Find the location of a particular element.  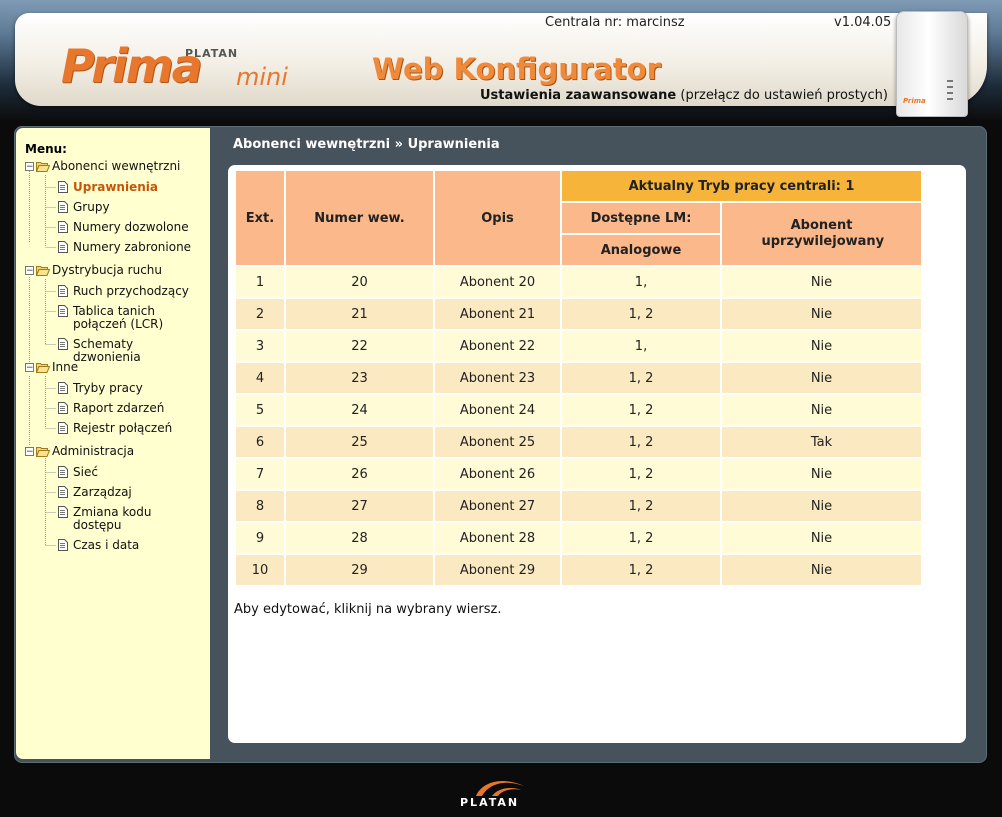

cell-ext: 4 is located at coordinates (260, 378).